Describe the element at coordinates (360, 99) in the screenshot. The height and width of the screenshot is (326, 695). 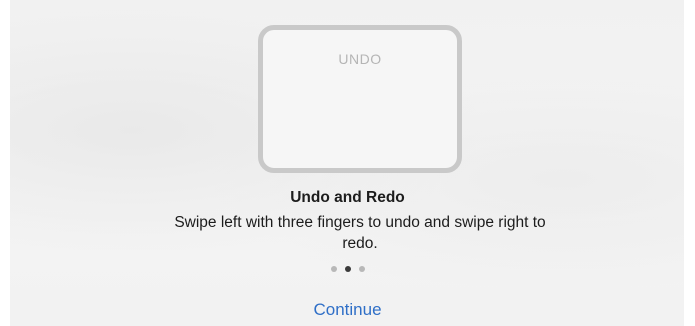
I see `undo-illustration: UNDO` at that location.